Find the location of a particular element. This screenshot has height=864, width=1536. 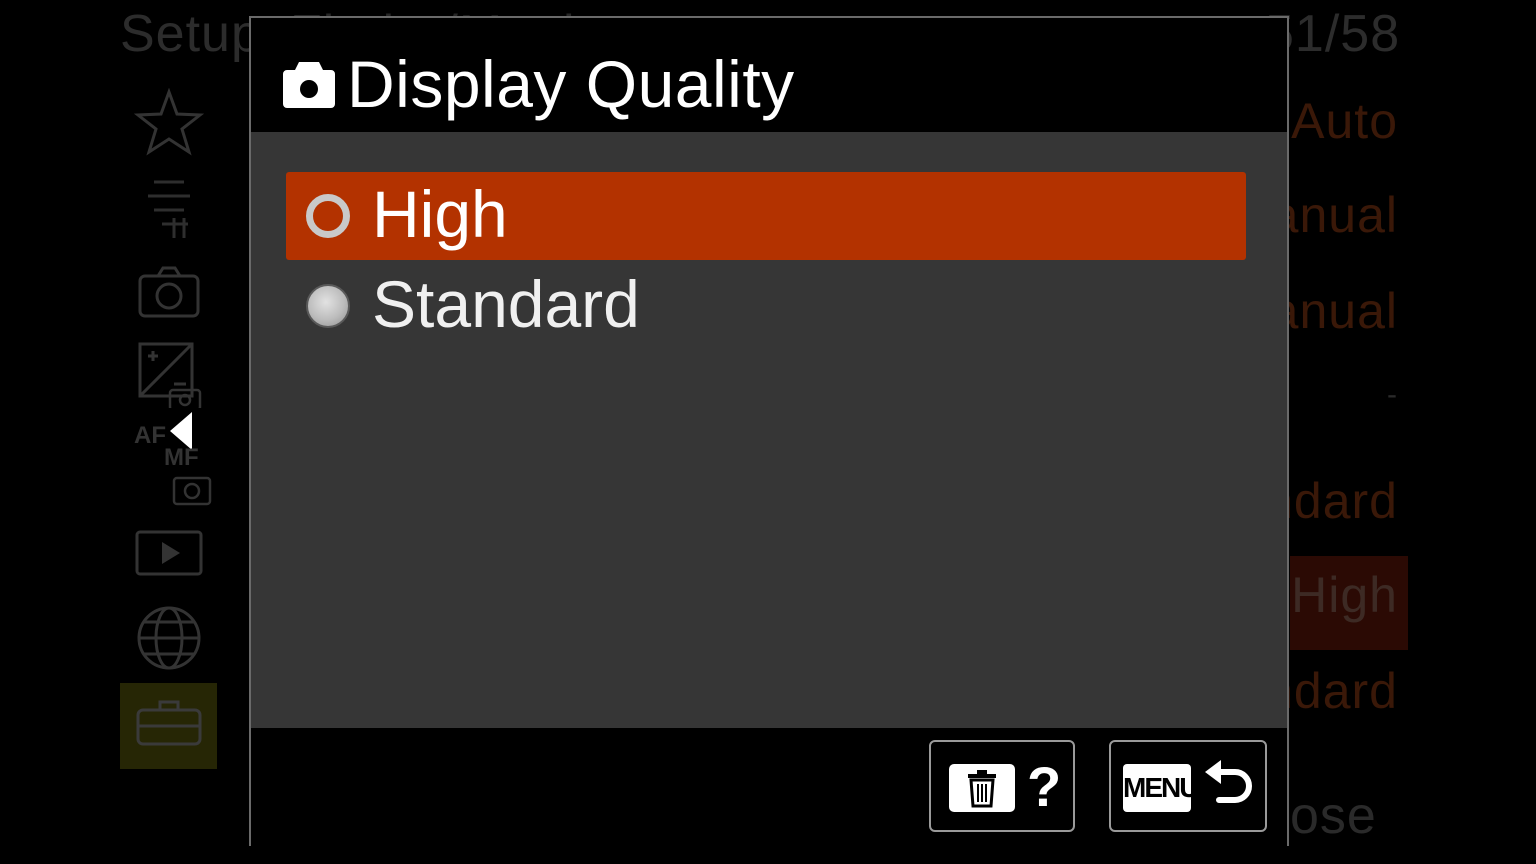

dialog-footer: ? MENU is located at coordinates (769, 787).